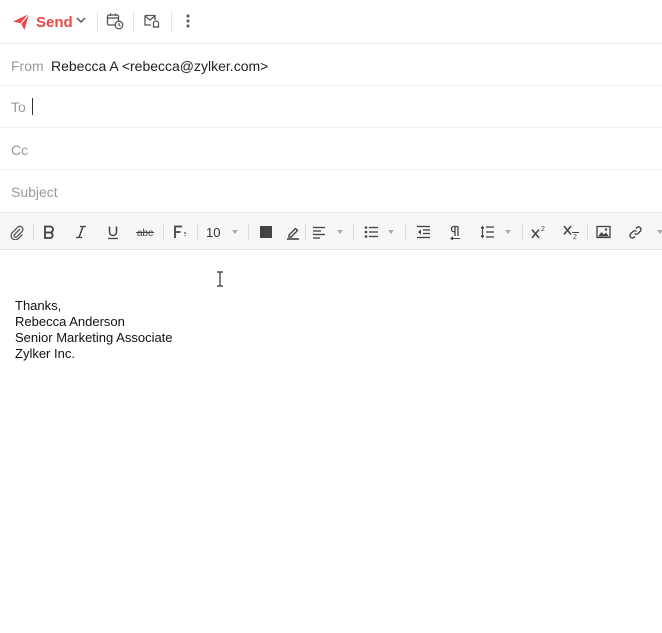 Image resolution: width=662 pixels, height=633 pixels. What do you see at coordinates (20, 150) in the screenshot?
I see `cc-label: Cc` at bounding box center [20, 150].